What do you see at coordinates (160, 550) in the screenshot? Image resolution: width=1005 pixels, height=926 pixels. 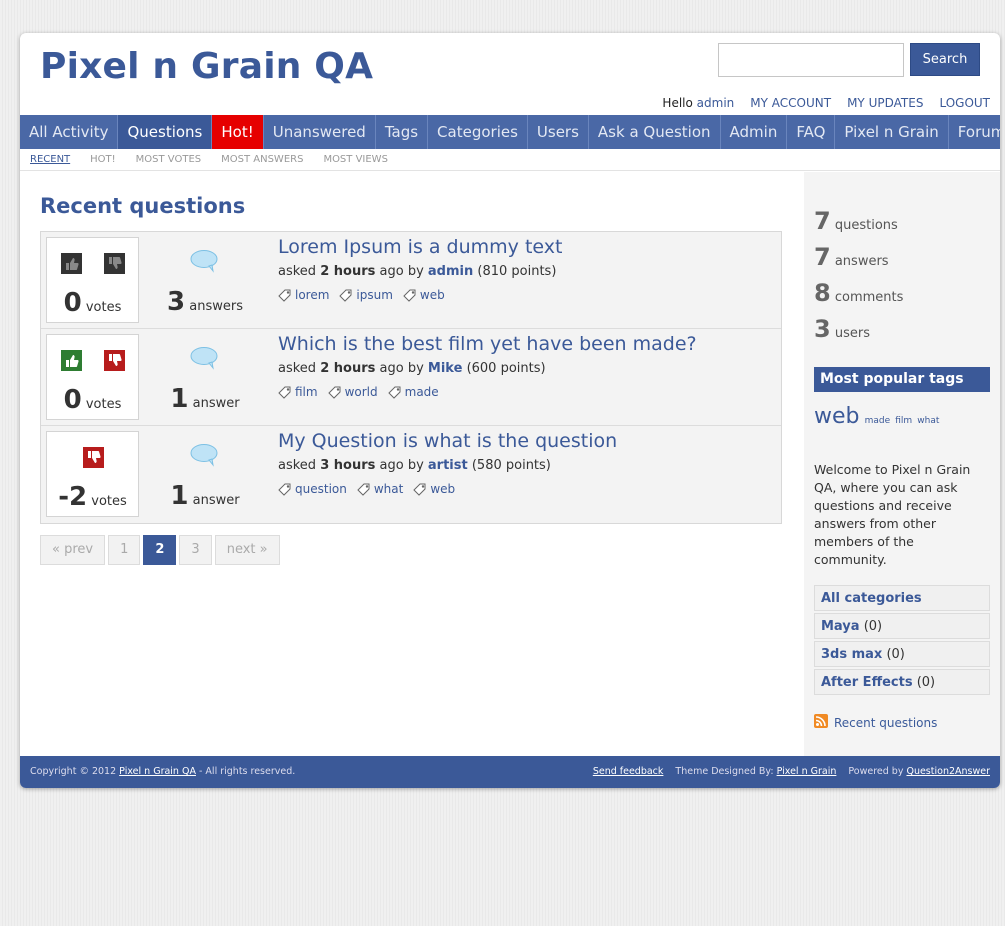 I see `pager-page-2: 2` at bounding box center [160, 550].